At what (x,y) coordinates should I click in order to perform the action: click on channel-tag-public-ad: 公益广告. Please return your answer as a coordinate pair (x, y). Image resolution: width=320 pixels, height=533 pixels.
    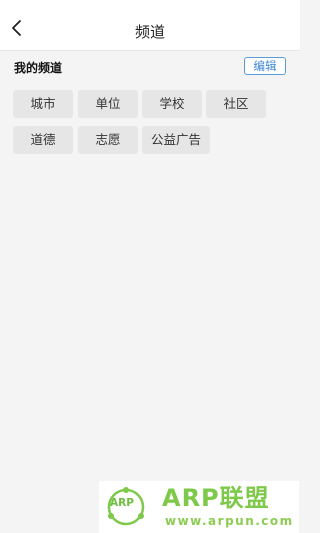
    Looking at the image, I should click on (176, 140).